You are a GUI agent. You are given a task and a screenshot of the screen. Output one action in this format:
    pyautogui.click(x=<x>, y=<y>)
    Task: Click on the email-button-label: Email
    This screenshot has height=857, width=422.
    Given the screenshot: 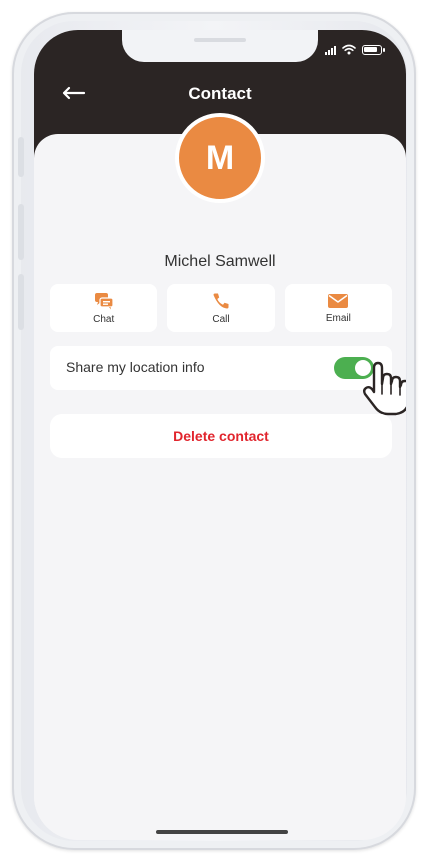 What is the action you would take?
    pyautogui.click(x=338, y=318)
    